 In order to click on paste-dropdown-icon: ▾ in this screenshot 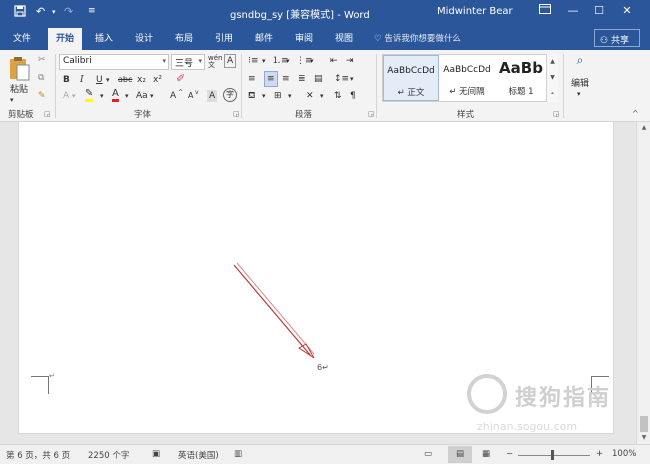, I will do `click(12, 100)`.